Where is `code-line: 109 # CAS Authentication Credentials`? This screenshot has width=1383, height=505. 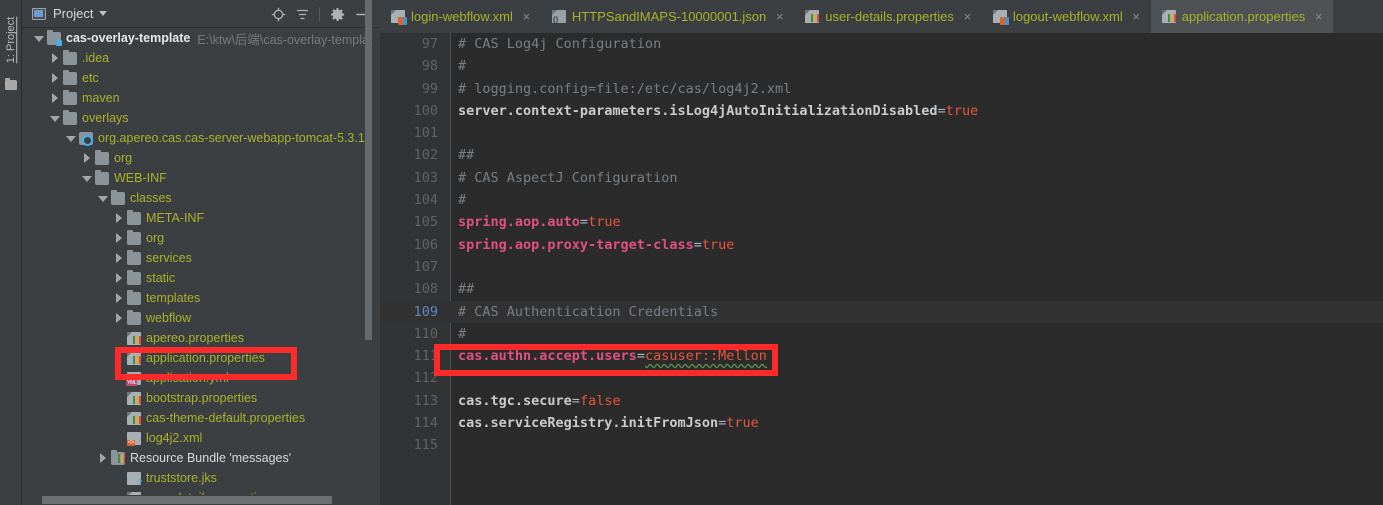
code-line: 109 # CAS Authentication Credentials is located at coordinates (881, 311).